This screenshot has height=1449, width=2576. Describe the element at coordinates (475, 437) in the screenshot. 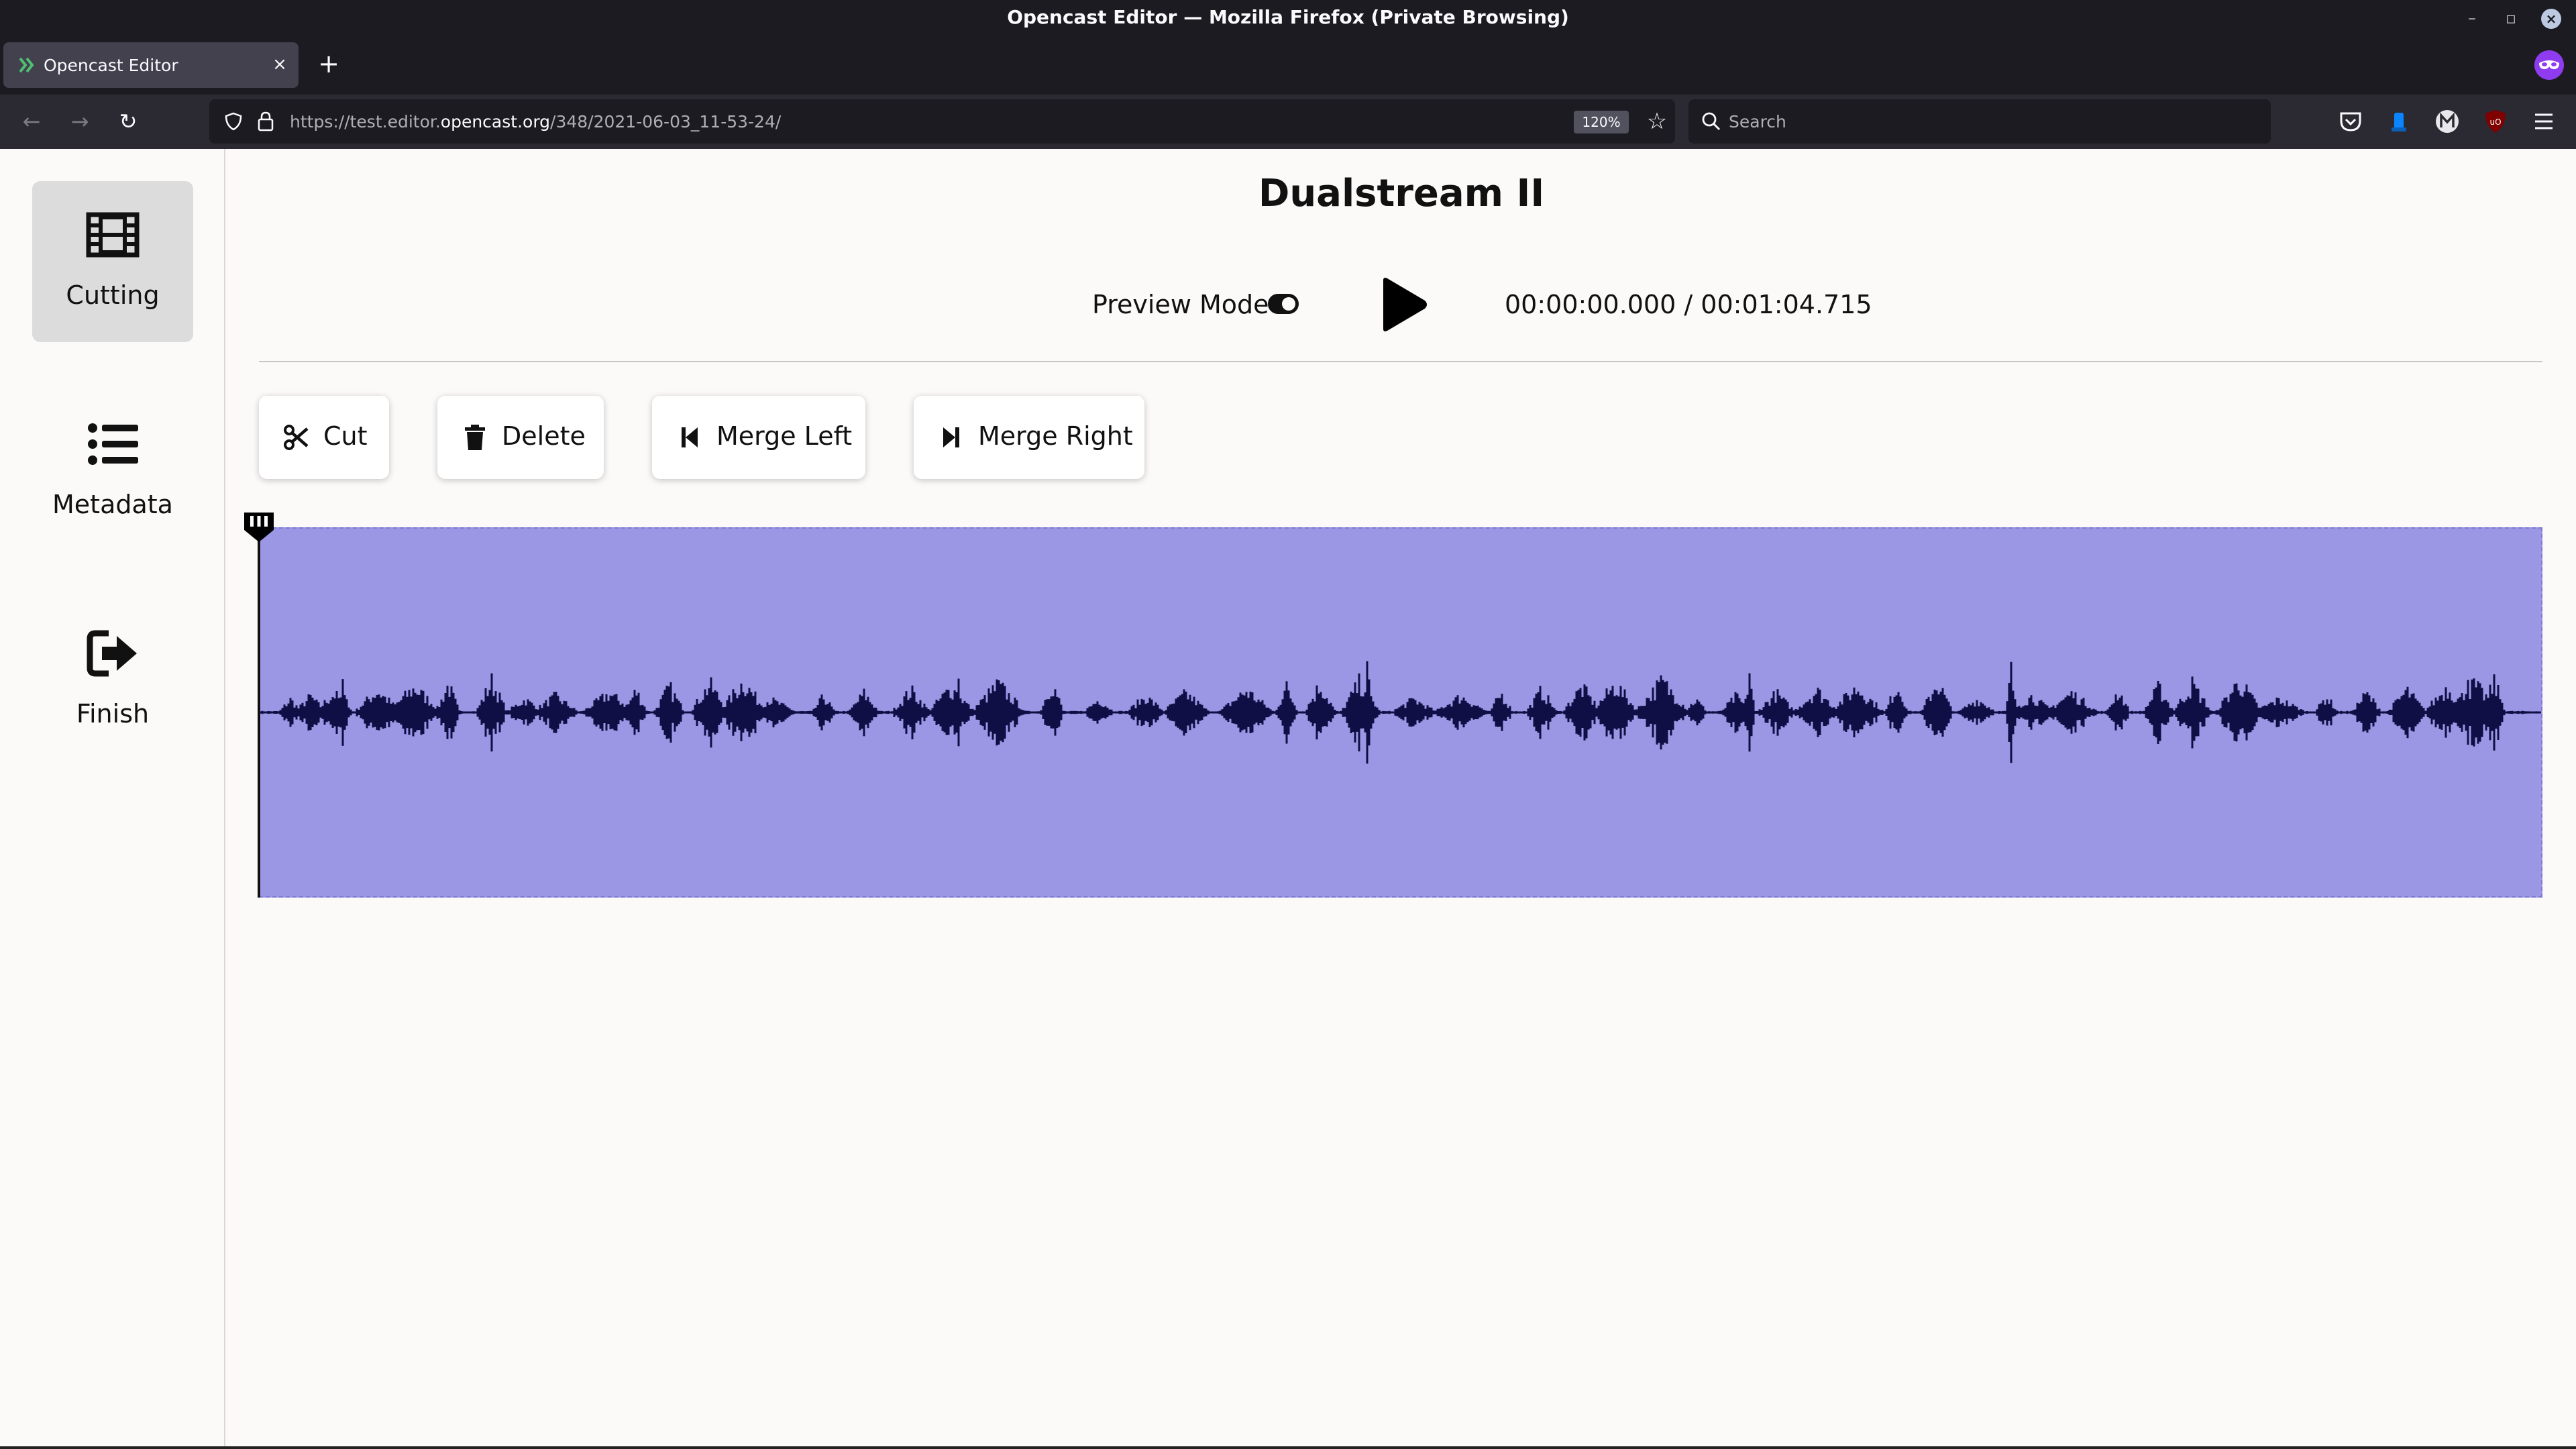

I see `trash-icon` at that location.